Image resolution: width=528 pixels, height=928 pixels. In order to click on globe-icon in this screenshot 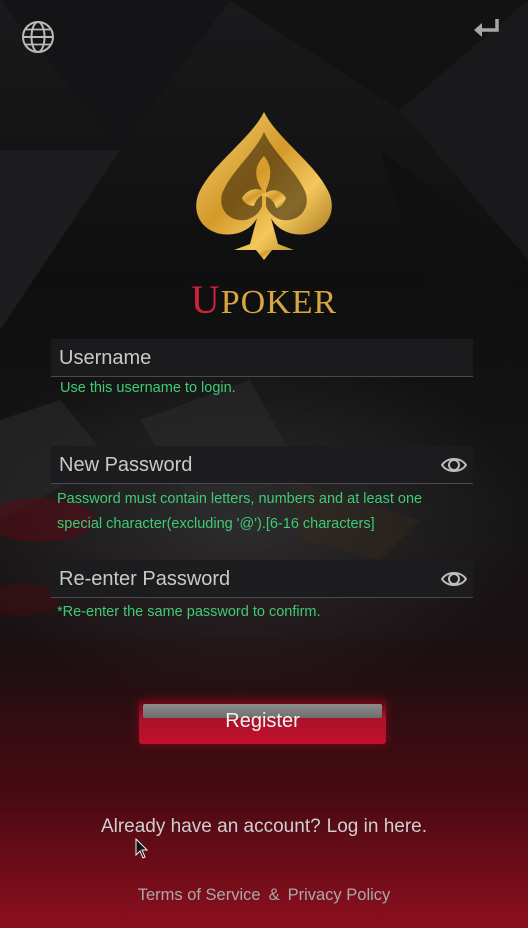, I will do `click(38, 37)`.